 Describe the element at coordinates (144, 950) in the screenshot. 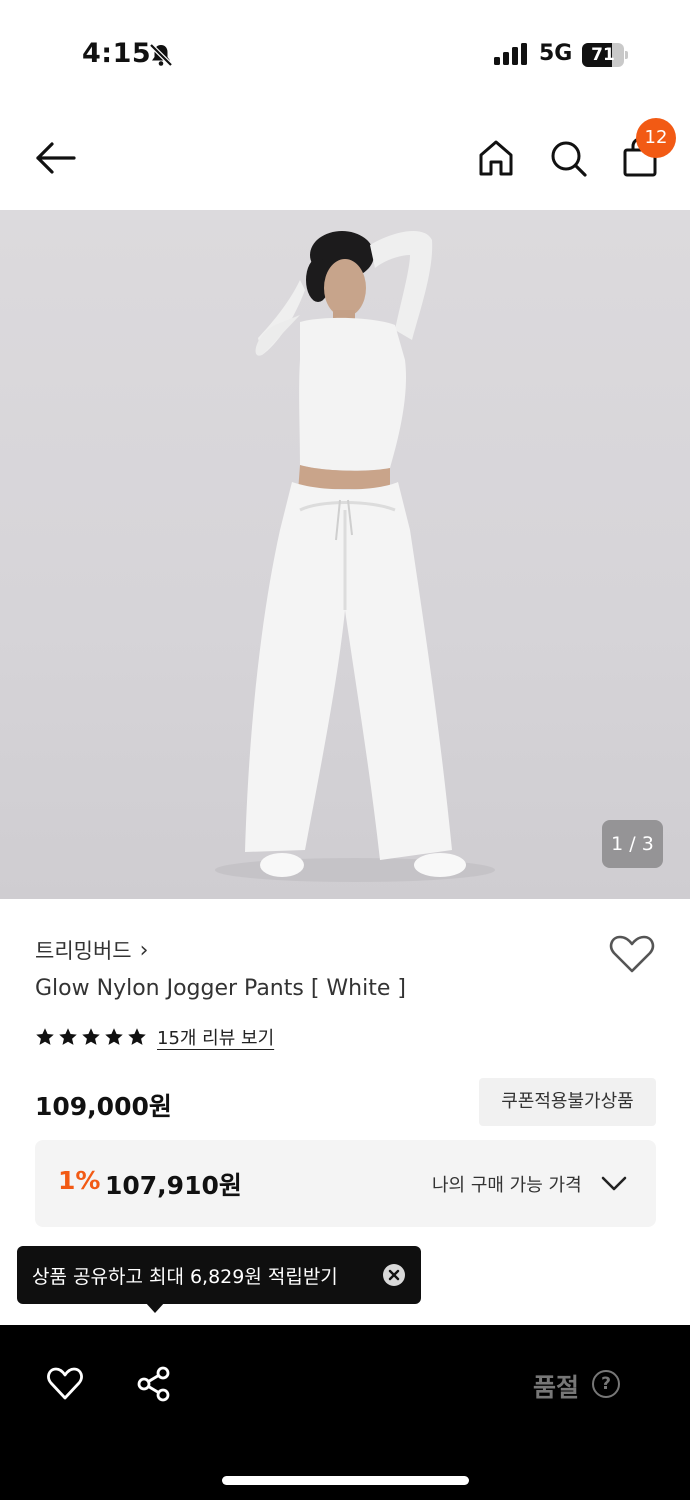

I see `chevron-right-icon: ›` at that location.